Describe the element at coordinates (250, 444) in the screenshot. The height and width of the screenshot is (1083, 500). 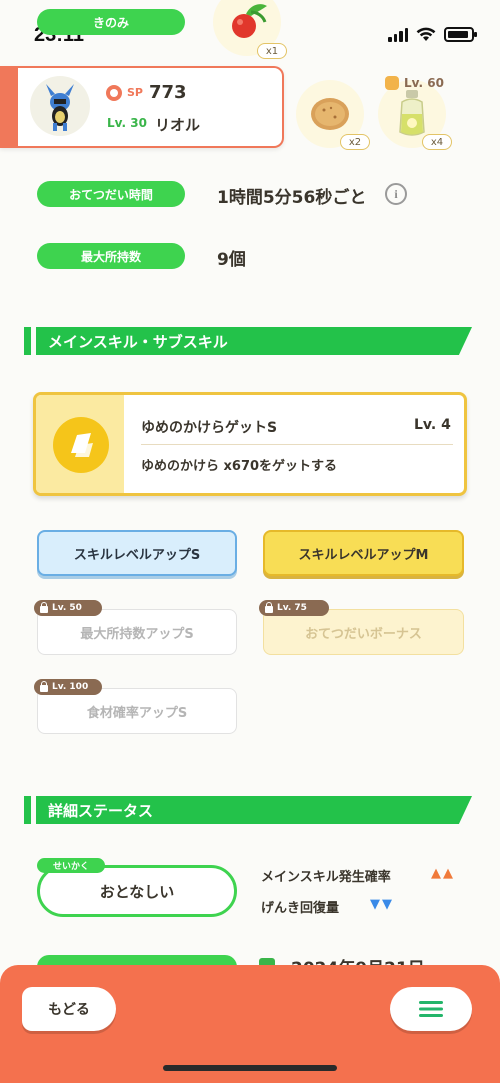
I see `main-skill-card: ゆめのかけらゲットS Lv. 4 ゆめのかけら x670をゲットする` at that location.